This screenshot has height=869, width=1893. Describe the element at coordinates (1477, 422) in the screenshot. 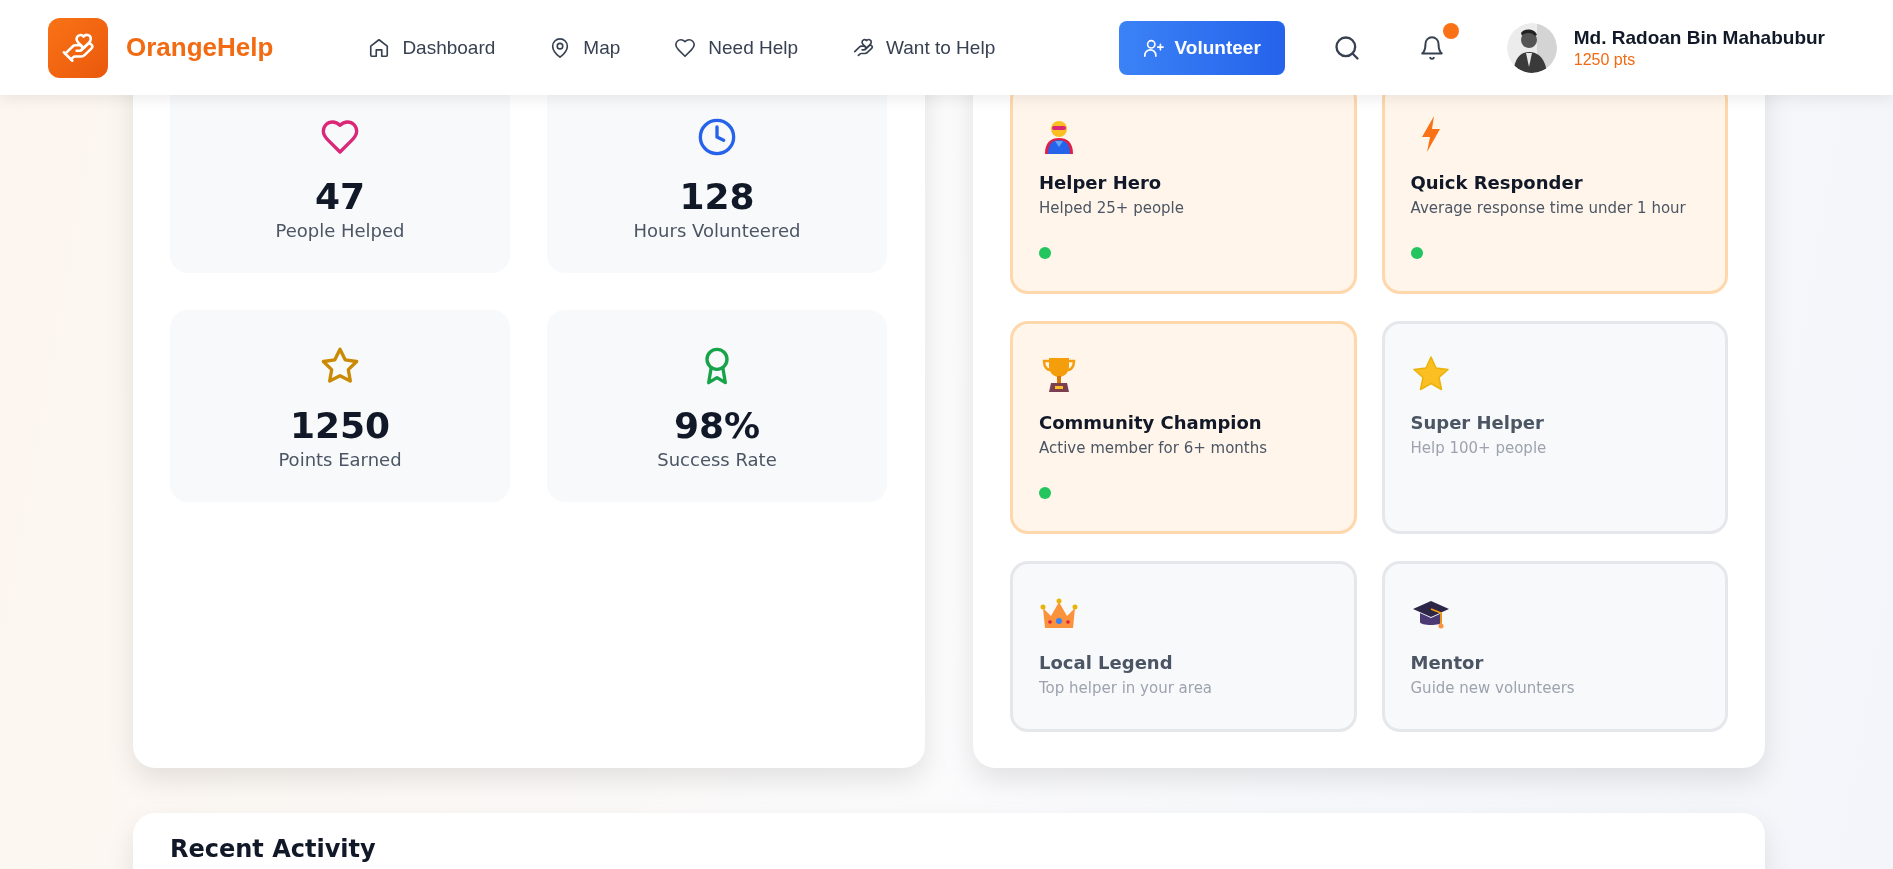

I see `achievement-title: Super Helper` at that location.